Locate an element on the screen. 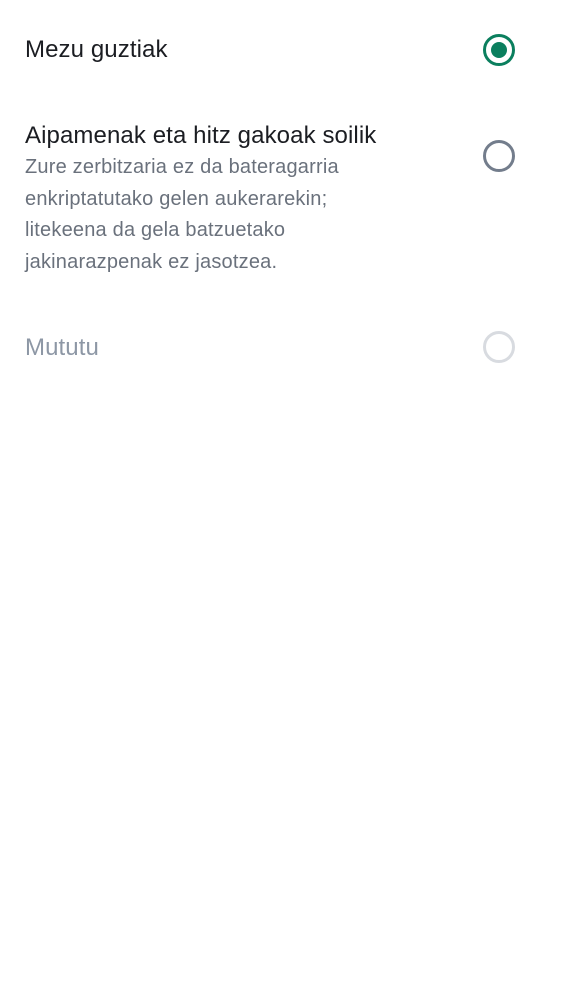  option-mentions-keywords-radio is located at coordinates (499, 156).